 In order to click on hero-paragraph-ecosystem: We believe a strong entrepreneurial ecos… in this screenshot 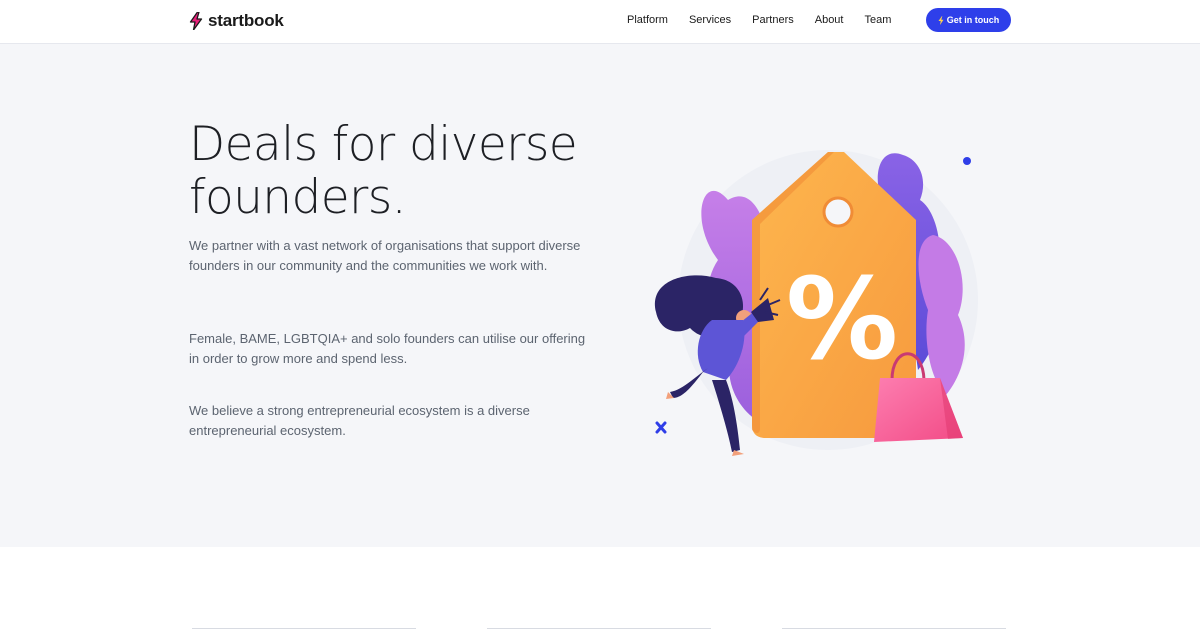, I will do `click(359, 420)`.